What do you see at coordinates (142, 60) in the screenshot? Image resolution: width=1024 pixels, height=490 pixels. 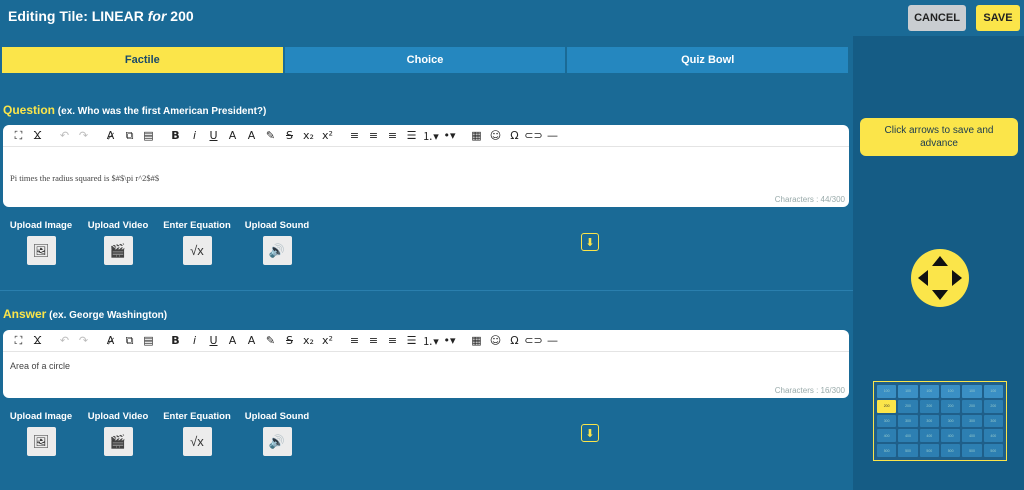 I see `tab-factile: Factile` at bounding box center [142, 60].